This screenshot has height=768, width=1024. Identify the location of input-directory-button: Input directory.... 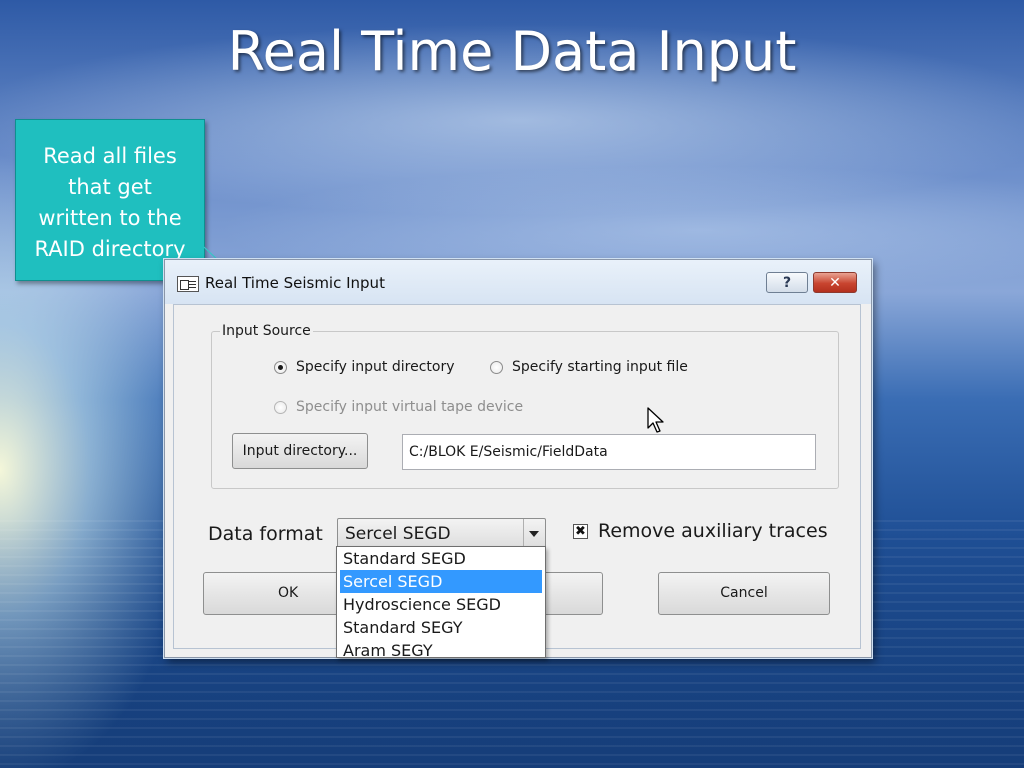
(300, 451).